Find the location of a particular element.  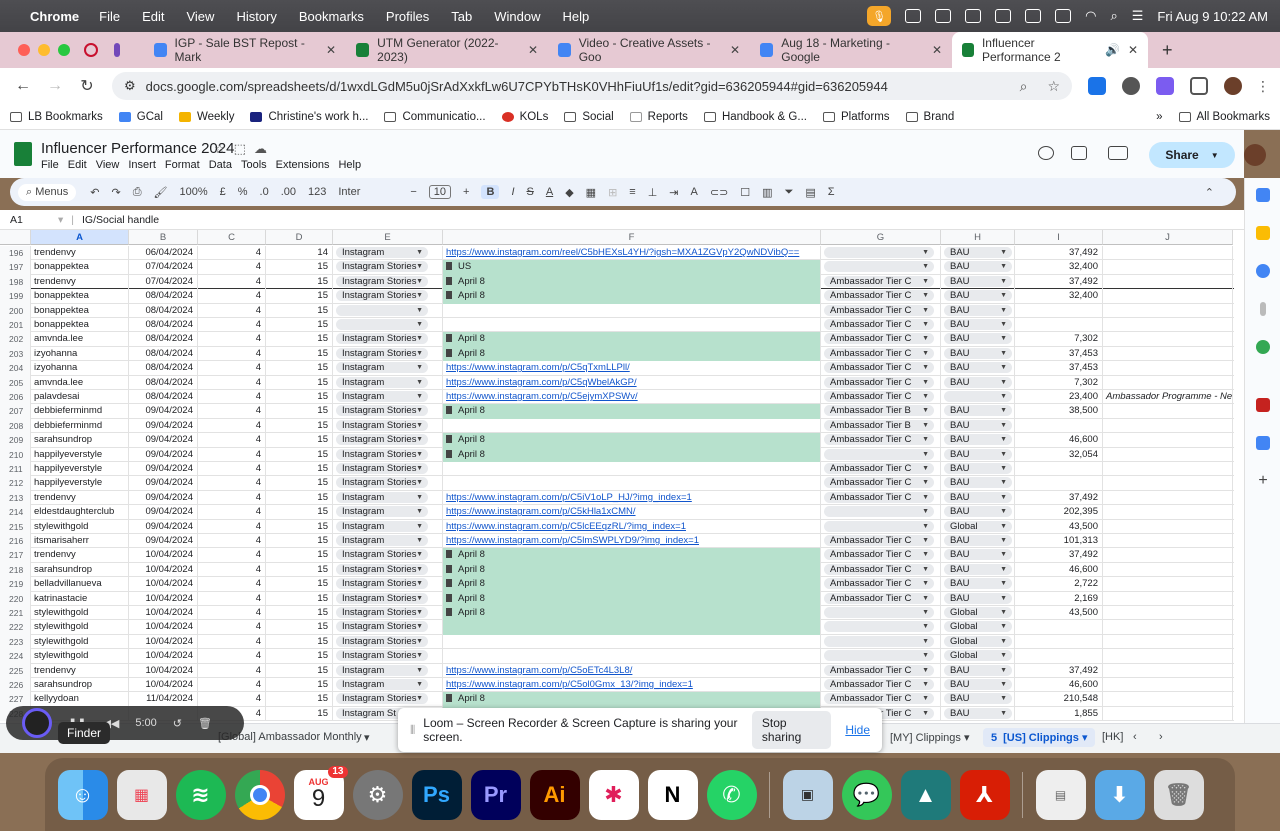

row-number: 216 is located at coordinates (15, 541).